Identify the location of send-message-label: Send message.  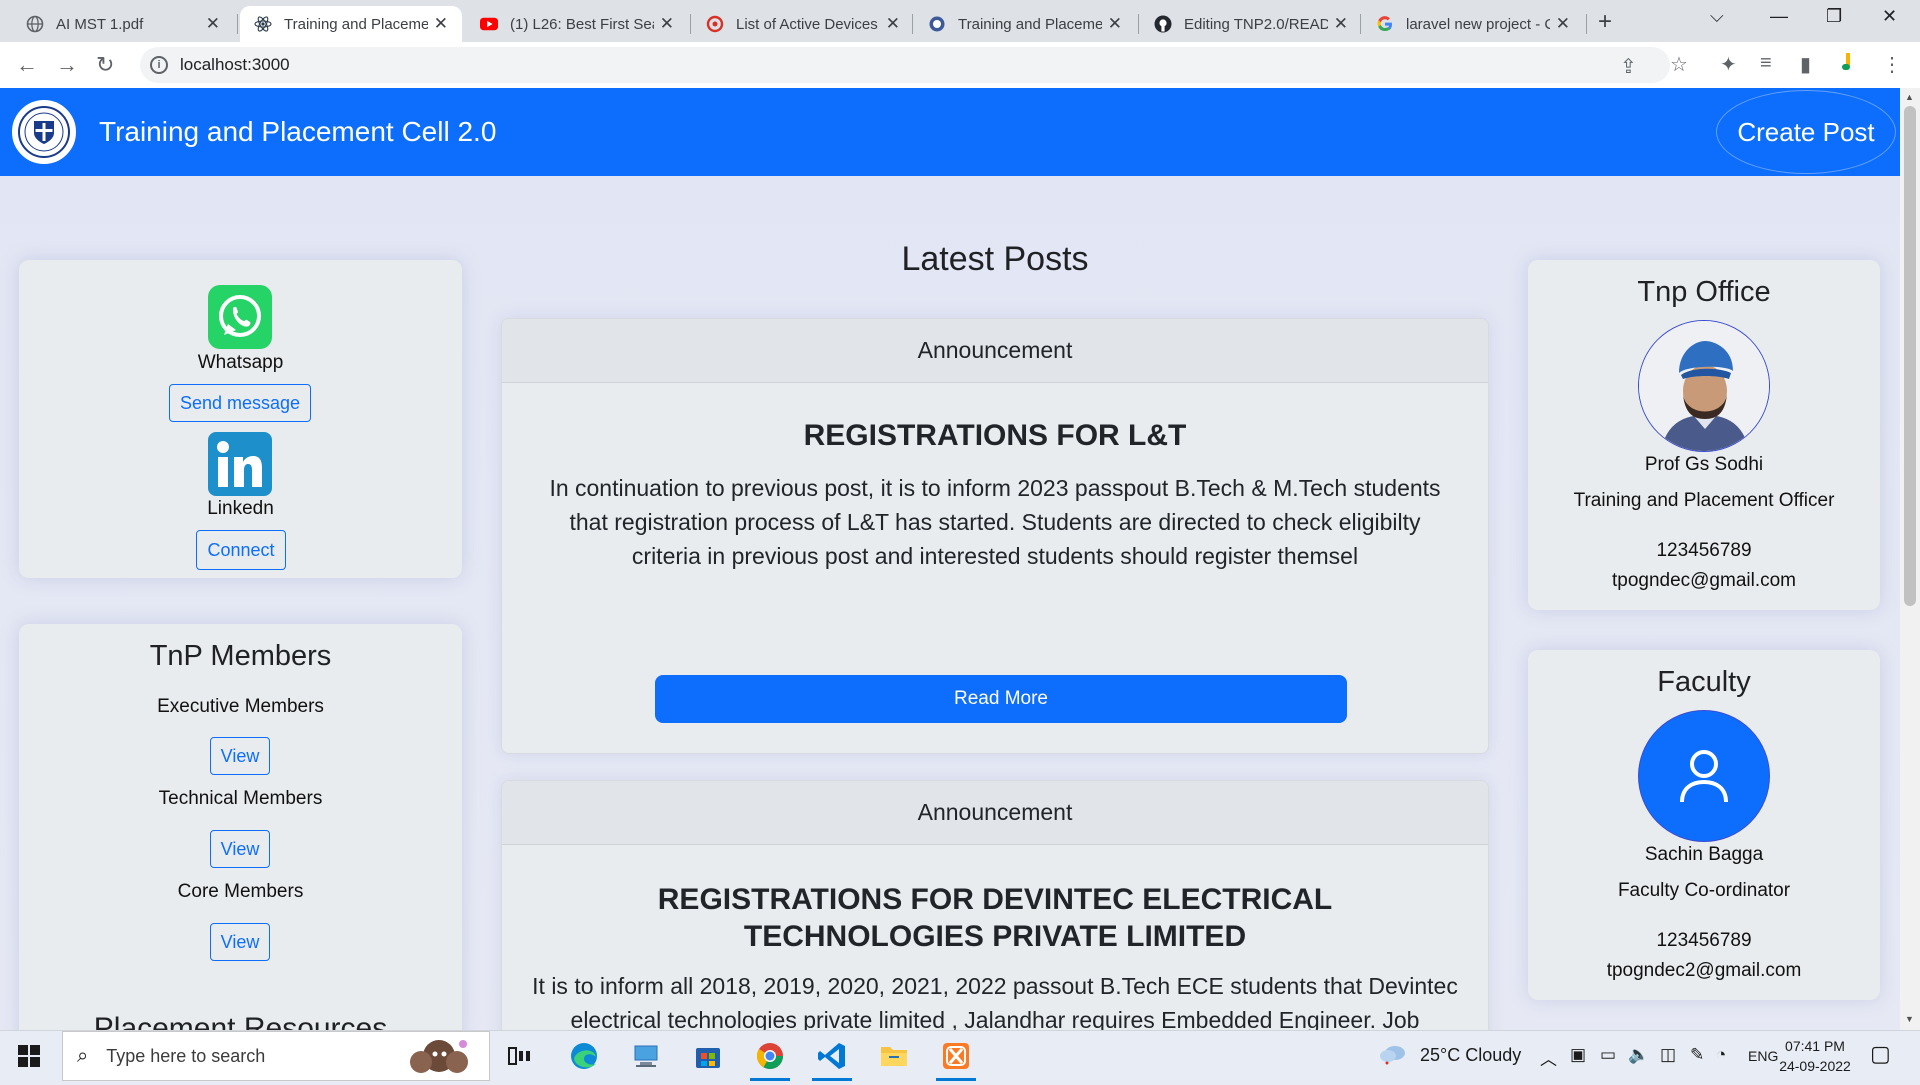
(240, 402).